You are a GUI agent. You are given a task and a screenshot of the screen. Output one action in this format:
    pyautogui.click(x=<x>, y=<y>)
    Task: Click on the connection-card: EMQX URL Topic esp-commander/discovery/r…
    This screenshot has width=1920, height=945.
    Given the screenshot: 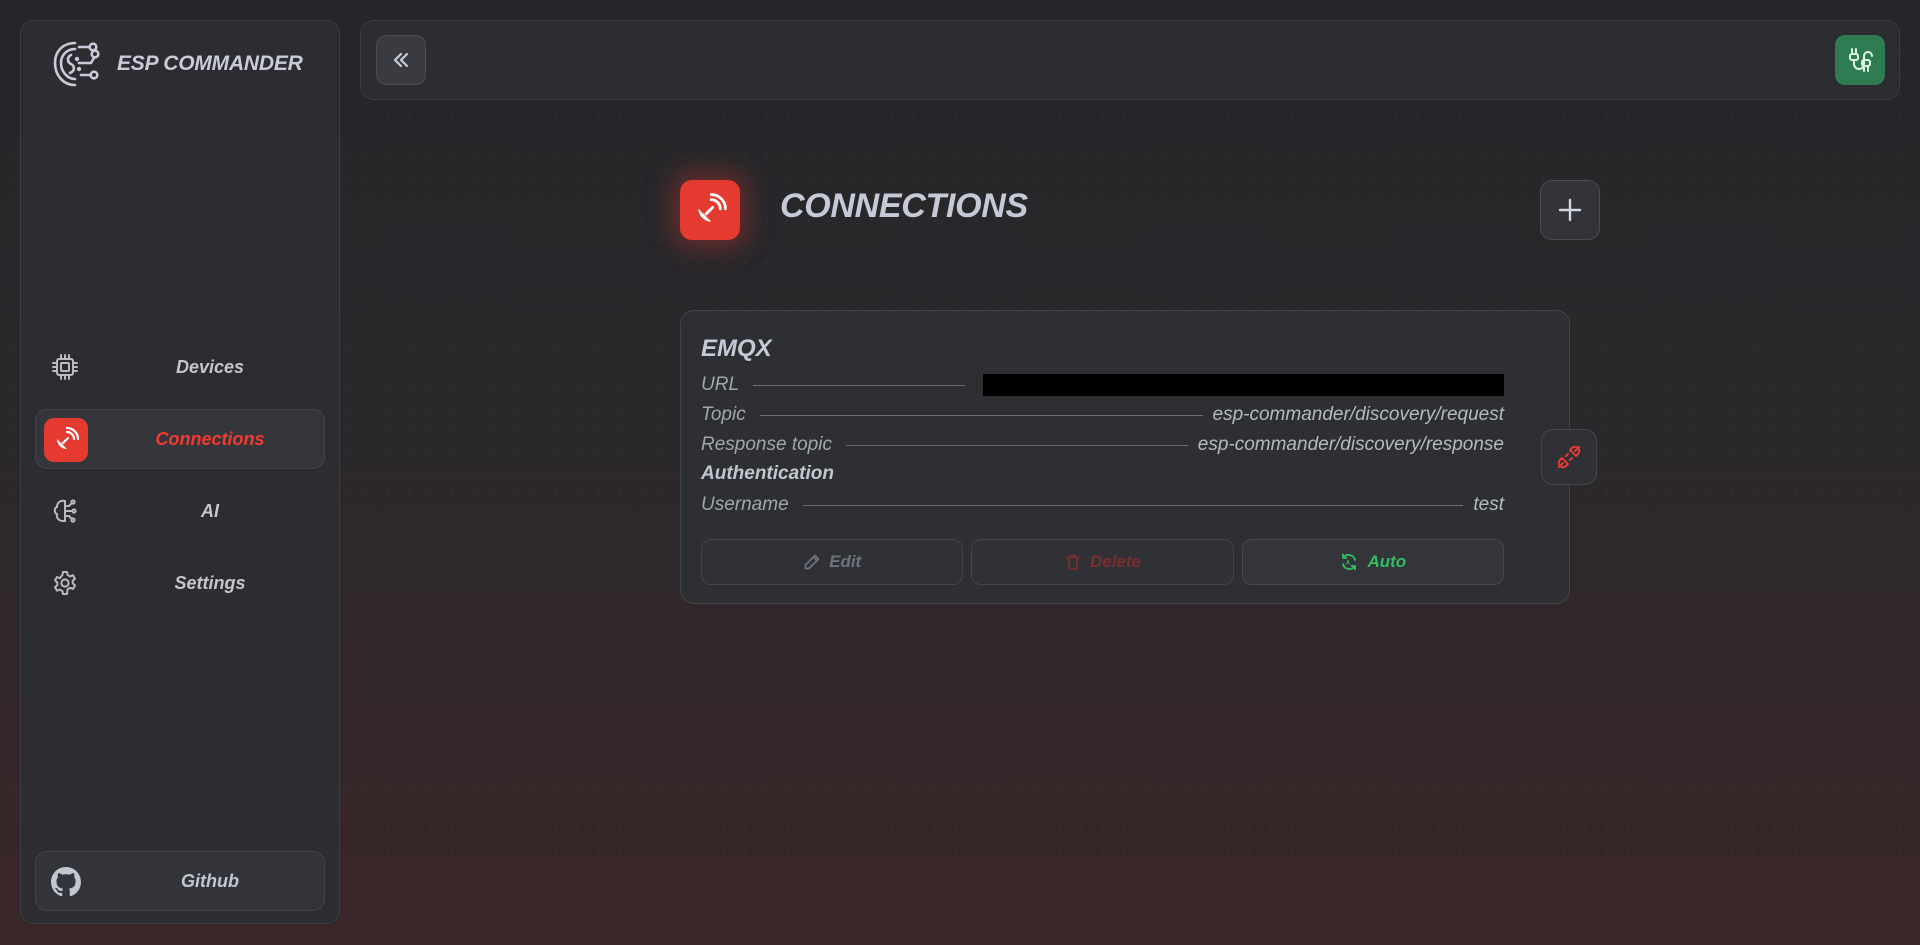 What is the action you would take?
    pyautogui.click(x=1125, y=457)
    